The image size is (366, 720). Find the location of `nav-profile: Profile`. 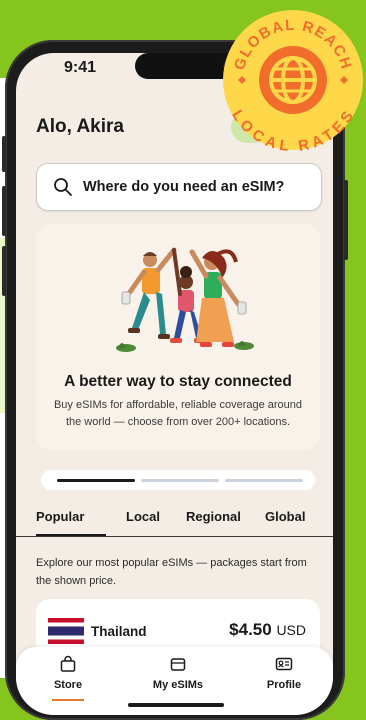

nav-profile: Profile is located at coordinates (284, 674).